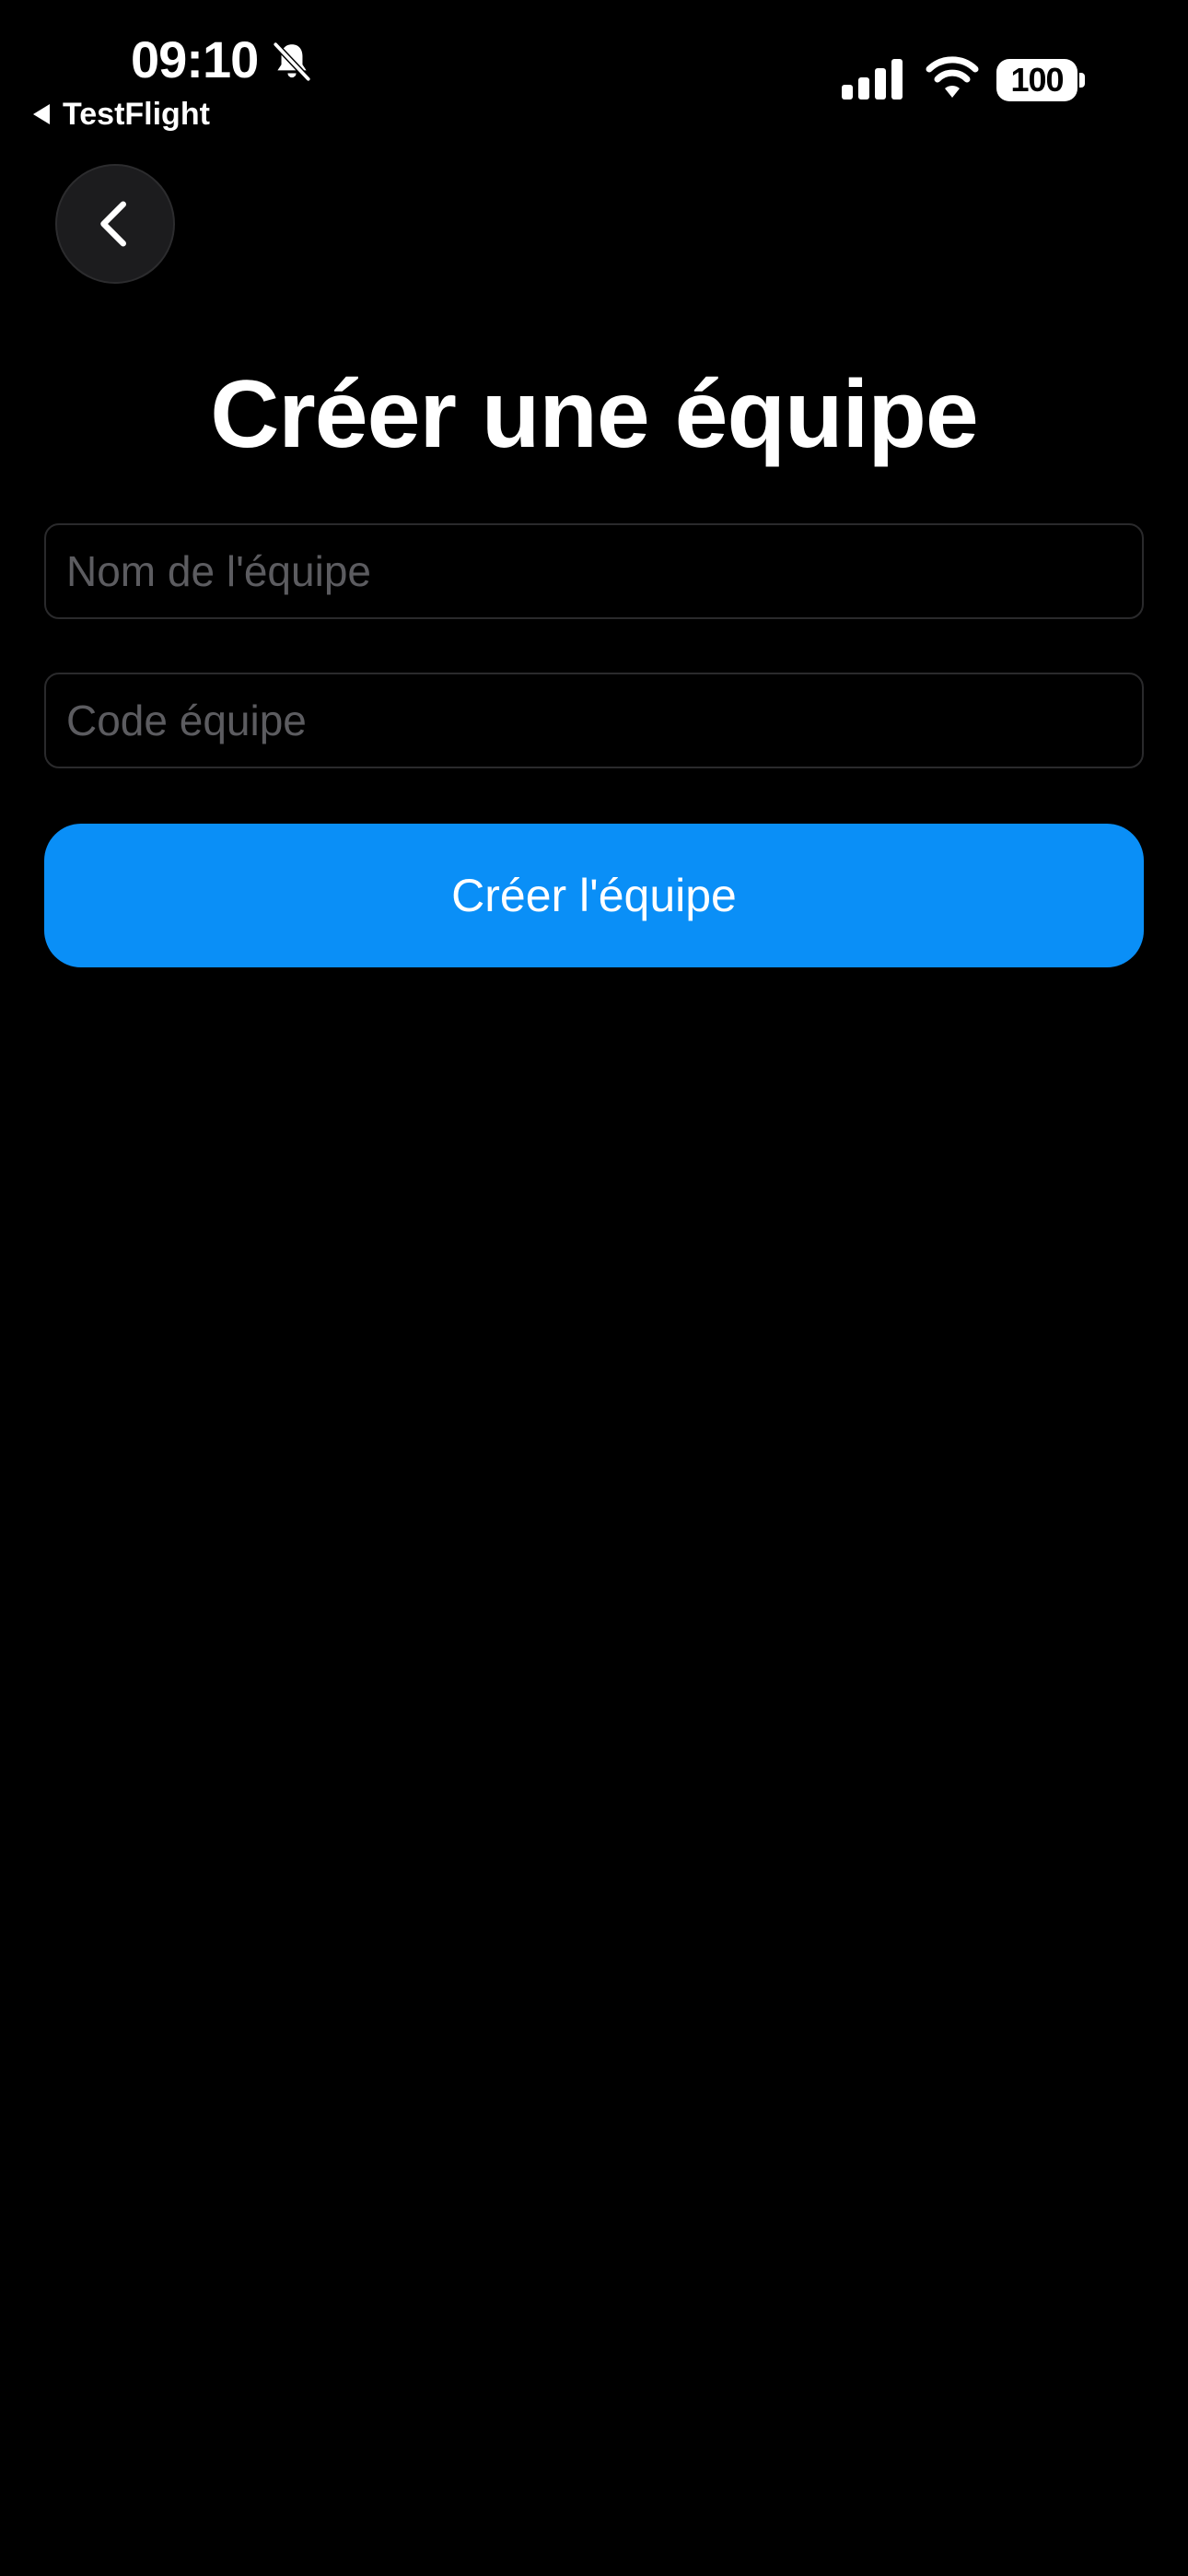 This screenshot has height=2576, width=1188. I want to click on back-button, so click(115, 224).